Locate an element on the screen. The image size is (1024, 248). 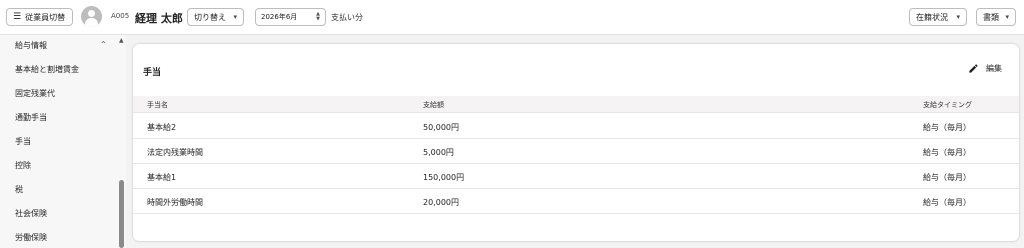
documents-dropdown: 書類 ▾ is located at coordinates (996, 17).